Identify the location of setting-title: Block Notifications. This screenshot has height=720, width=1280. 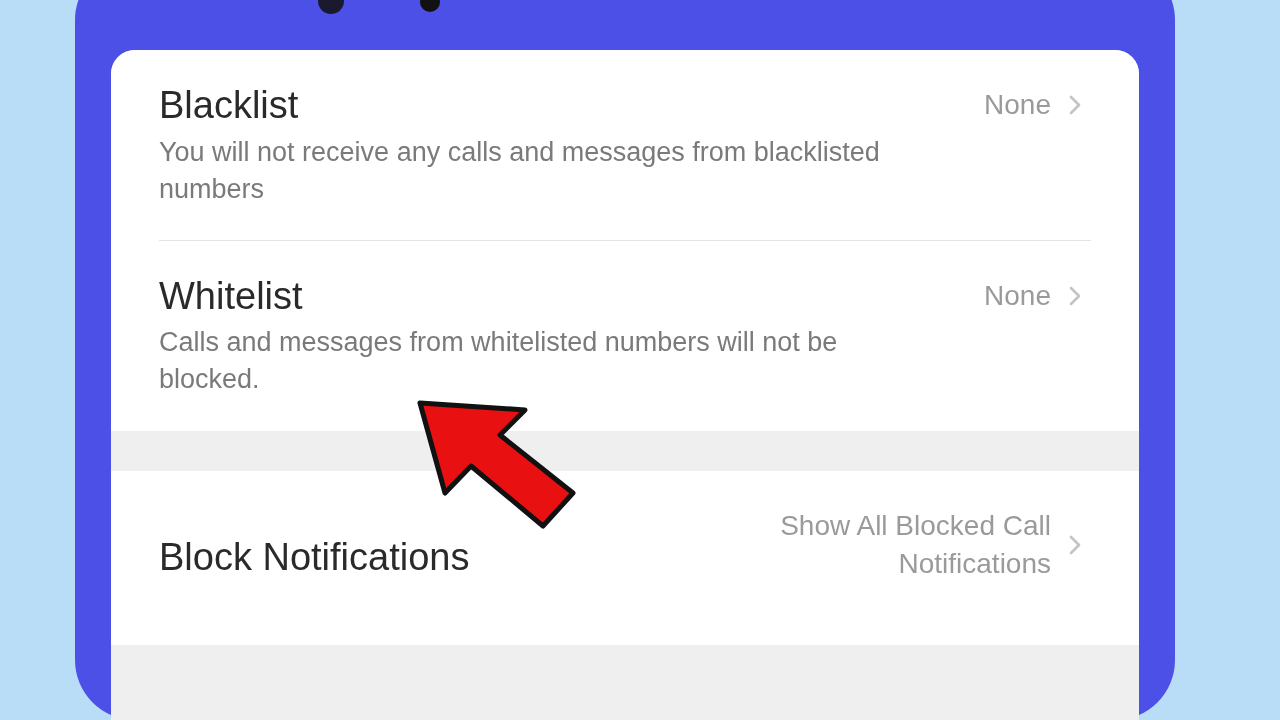
(315, 557).